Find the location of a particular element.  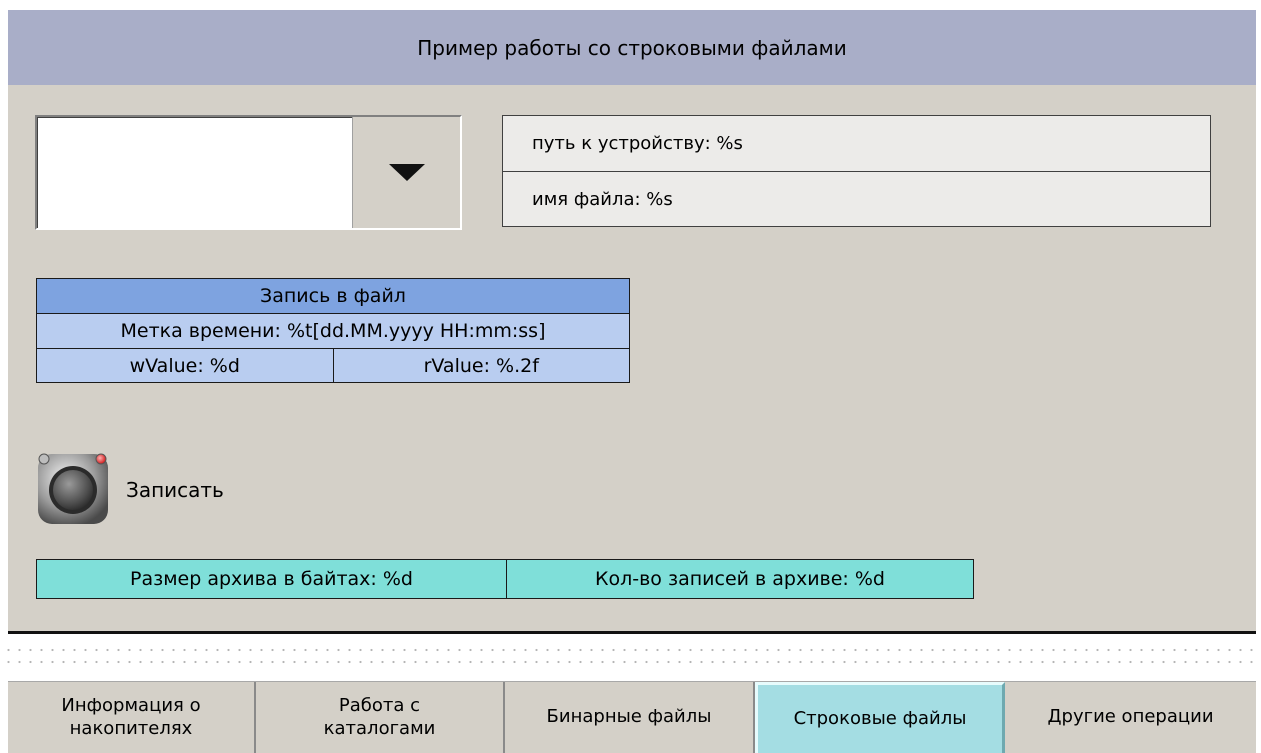

page-title: Пример работы со строковыми файлами is located at coordinates (632, 47).